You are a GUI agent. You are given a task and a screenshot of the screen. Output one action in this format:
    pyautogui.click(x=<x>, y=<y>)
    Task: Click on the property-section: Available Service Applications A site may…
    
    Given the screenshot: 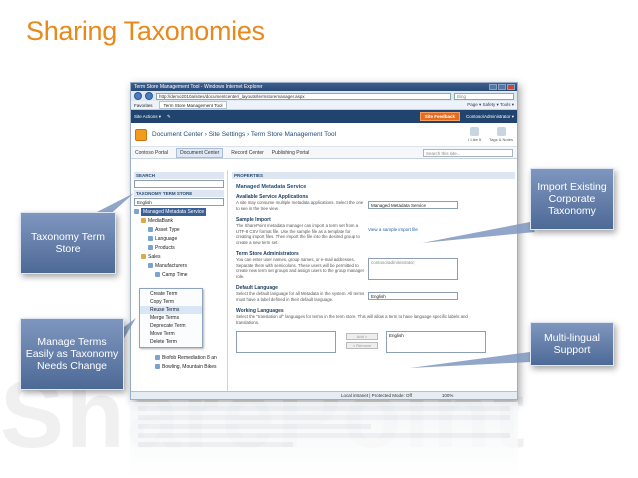 What is the action you would take?
    pyautogui.click(x=375, y=202)
    